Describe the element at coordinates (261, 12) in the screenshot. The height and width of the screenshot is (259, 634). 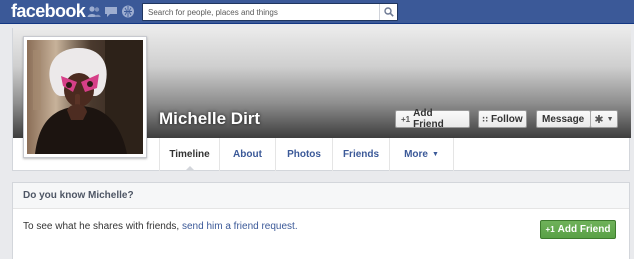
I see `search-input` at that location.